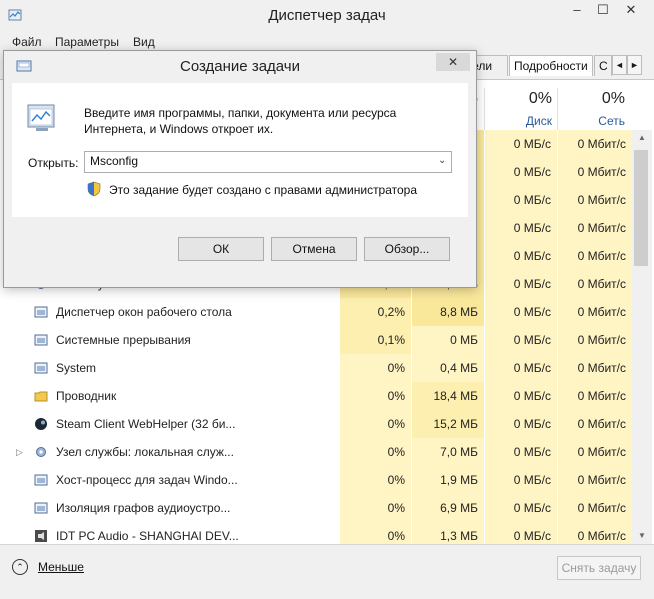 This screenshot has height=599, width=654. I want to click on menu-view: Вид, so click(144, 42).